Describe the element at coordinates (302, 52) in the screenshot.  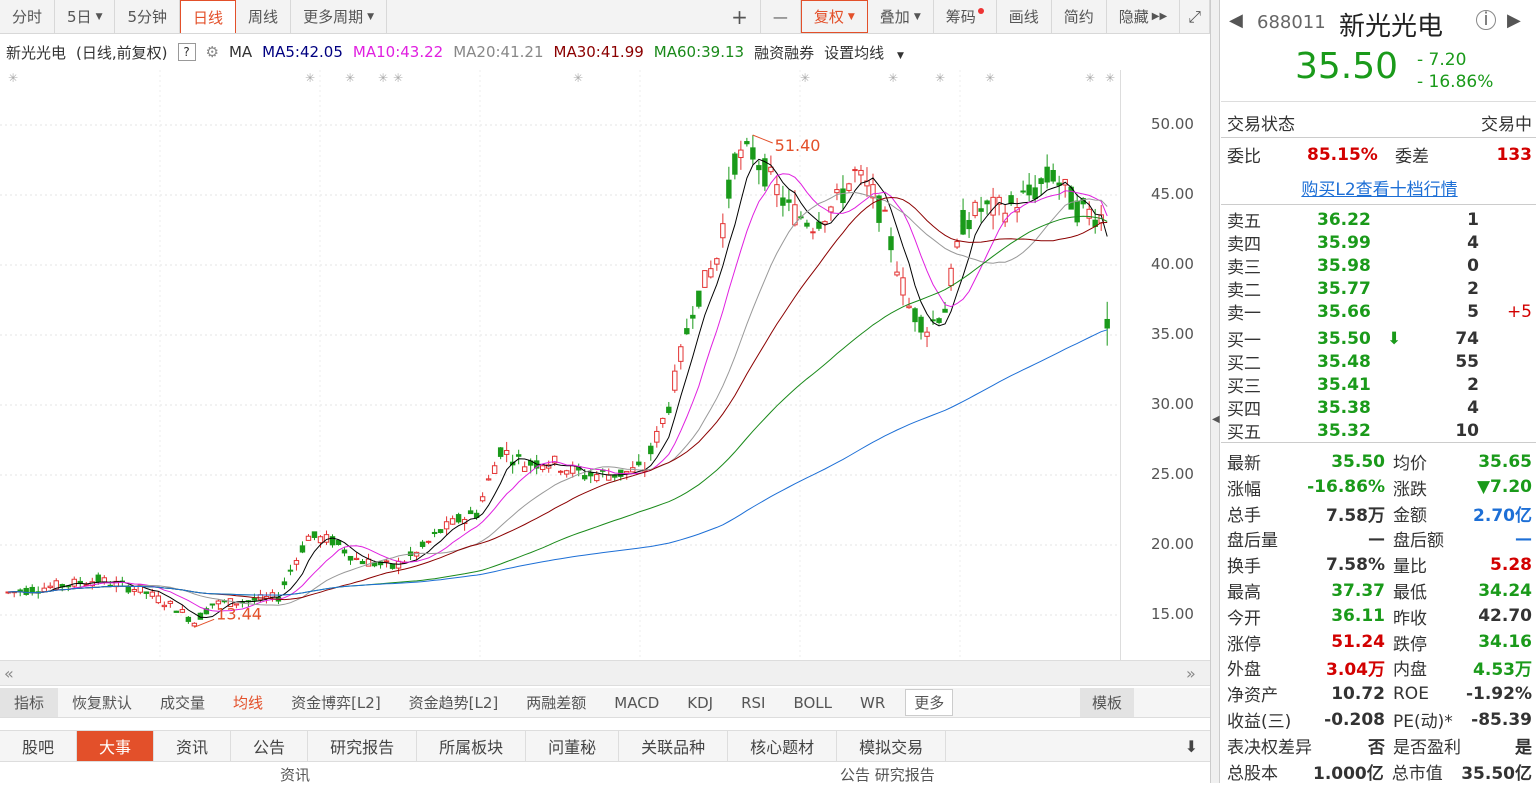
I see `ma5-value: MA5:42.05` at that location.